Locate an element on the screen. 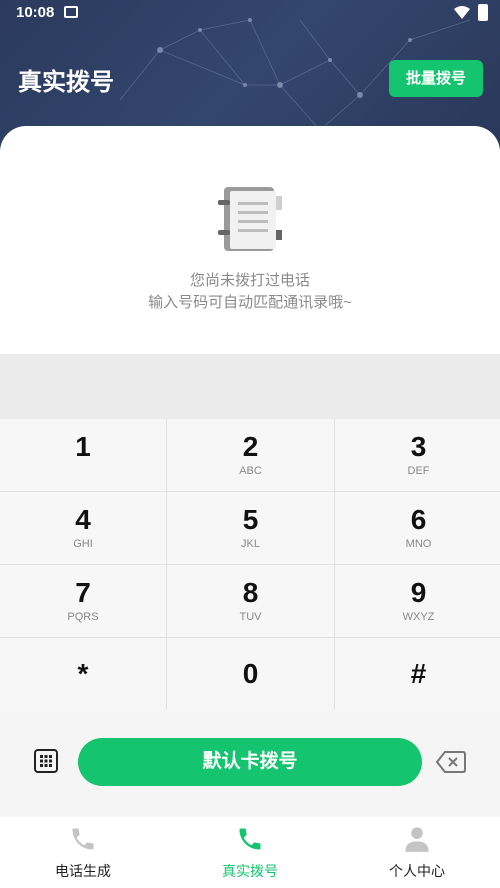 The height and width of the screenshot is (888, 500). key-5: 5 JKL is located at coordinates (250, 528).